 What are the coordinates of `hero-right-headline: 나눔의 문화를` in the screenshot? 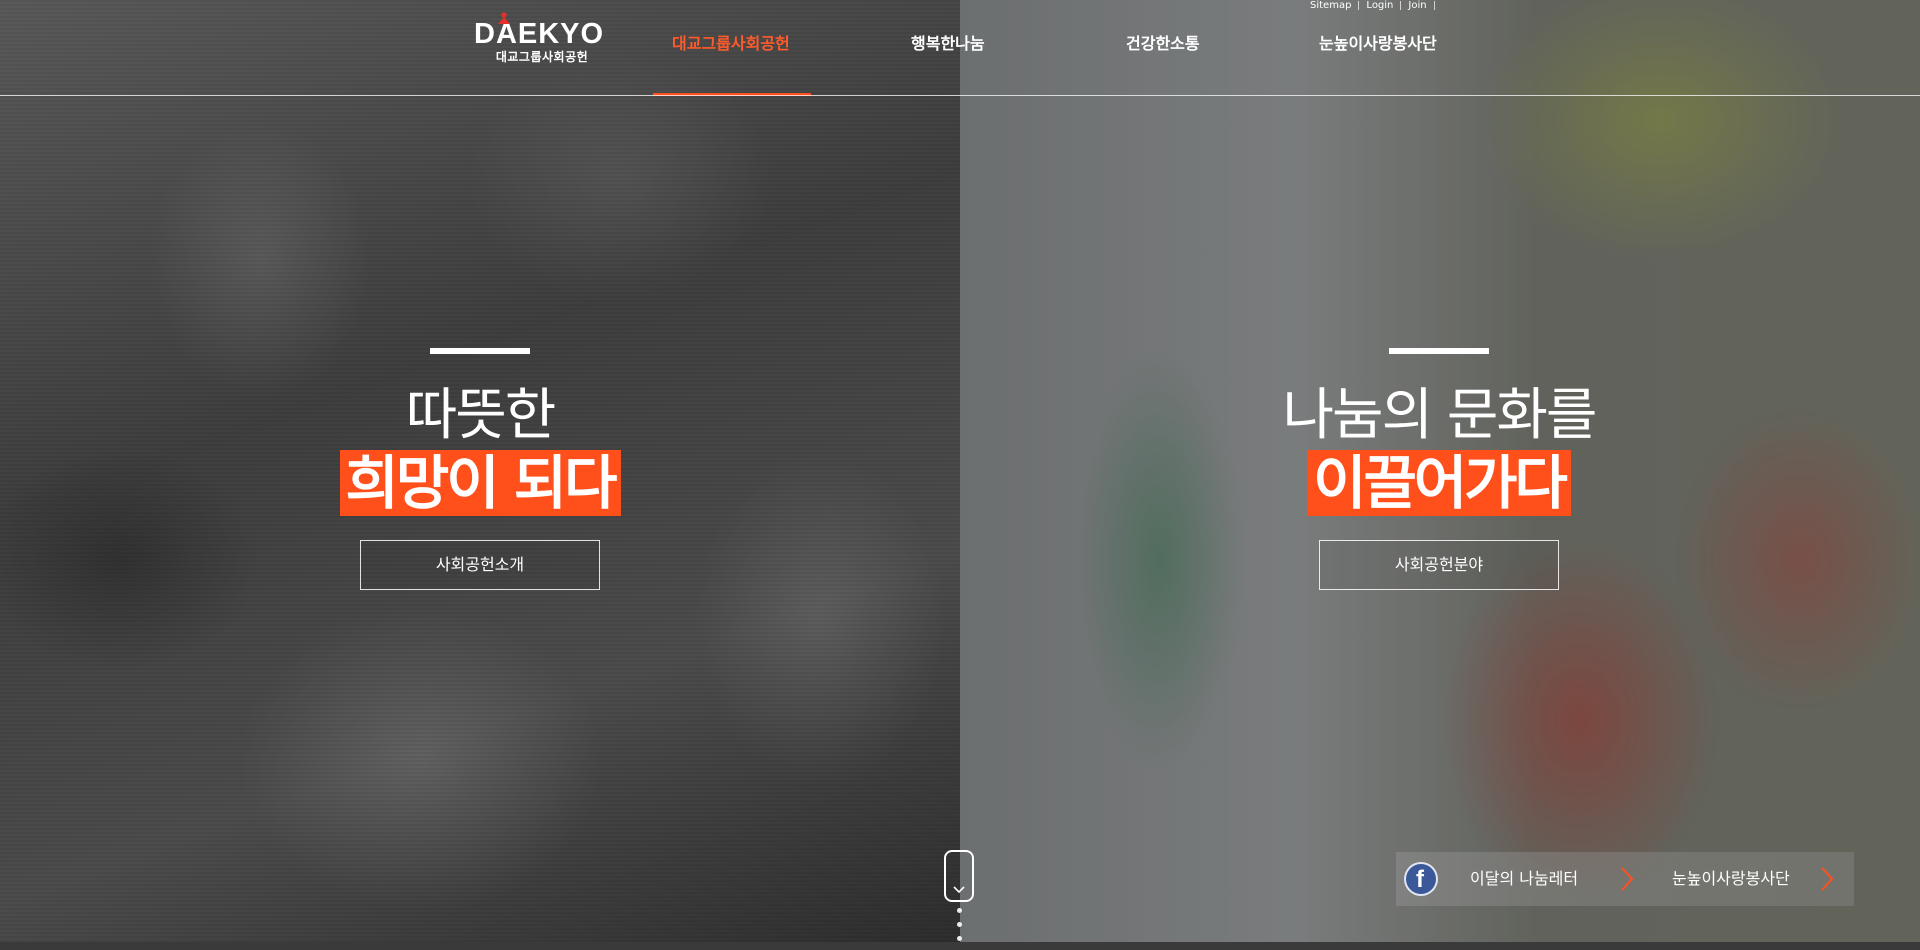 It's located at (1440, 415).